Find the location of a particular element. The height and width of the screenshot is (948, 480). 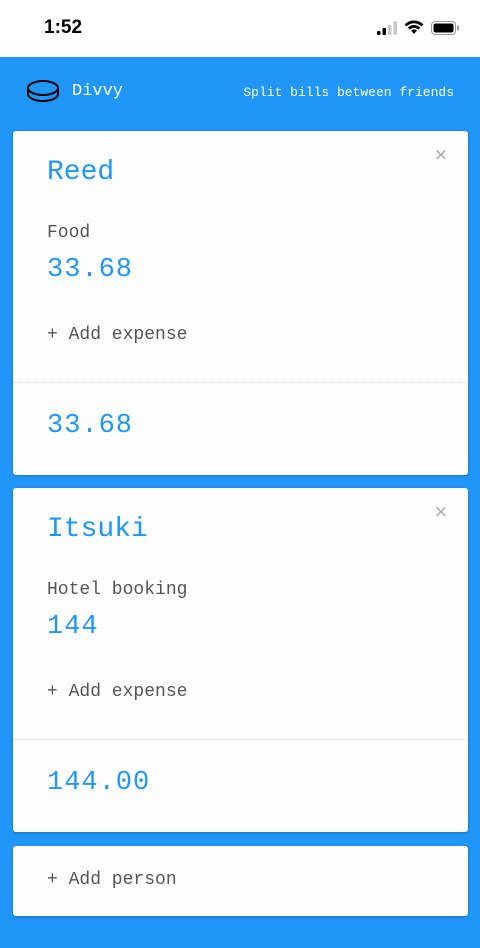

app-title: Divvy is located at coordinates (98, 91).